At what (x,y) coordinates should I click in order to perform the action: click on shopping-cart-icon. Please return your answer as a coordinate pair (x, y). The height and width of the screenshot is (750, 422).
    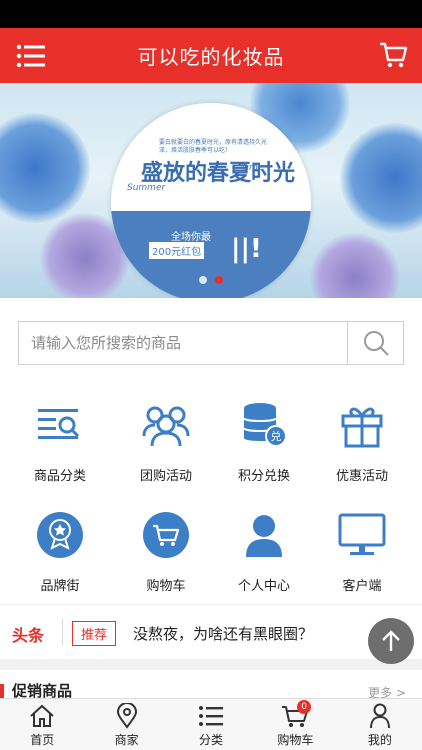
    Looking at the image, I should click on (166, 535).